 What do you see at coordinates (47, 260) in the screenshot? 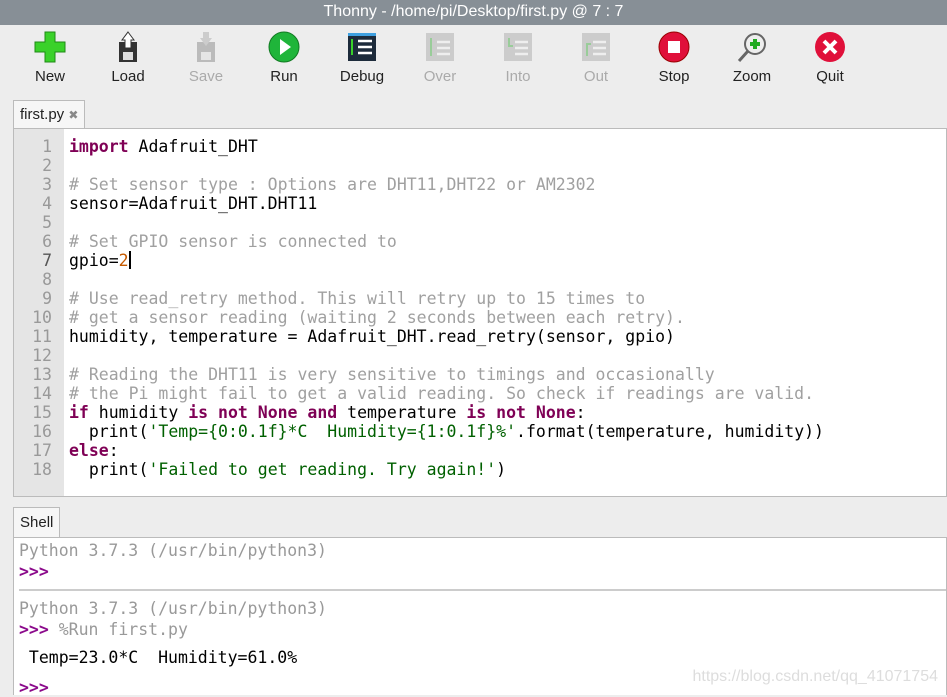
I see `line-number: 7` at bounding box center [47, 260].